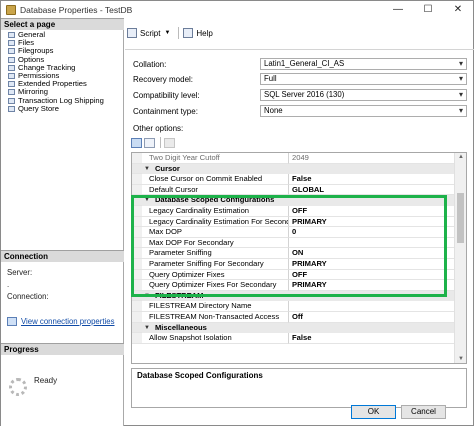 The width and height of the screenshot is (474, 426). I want to click on help-label: Help, so click(204, 33).